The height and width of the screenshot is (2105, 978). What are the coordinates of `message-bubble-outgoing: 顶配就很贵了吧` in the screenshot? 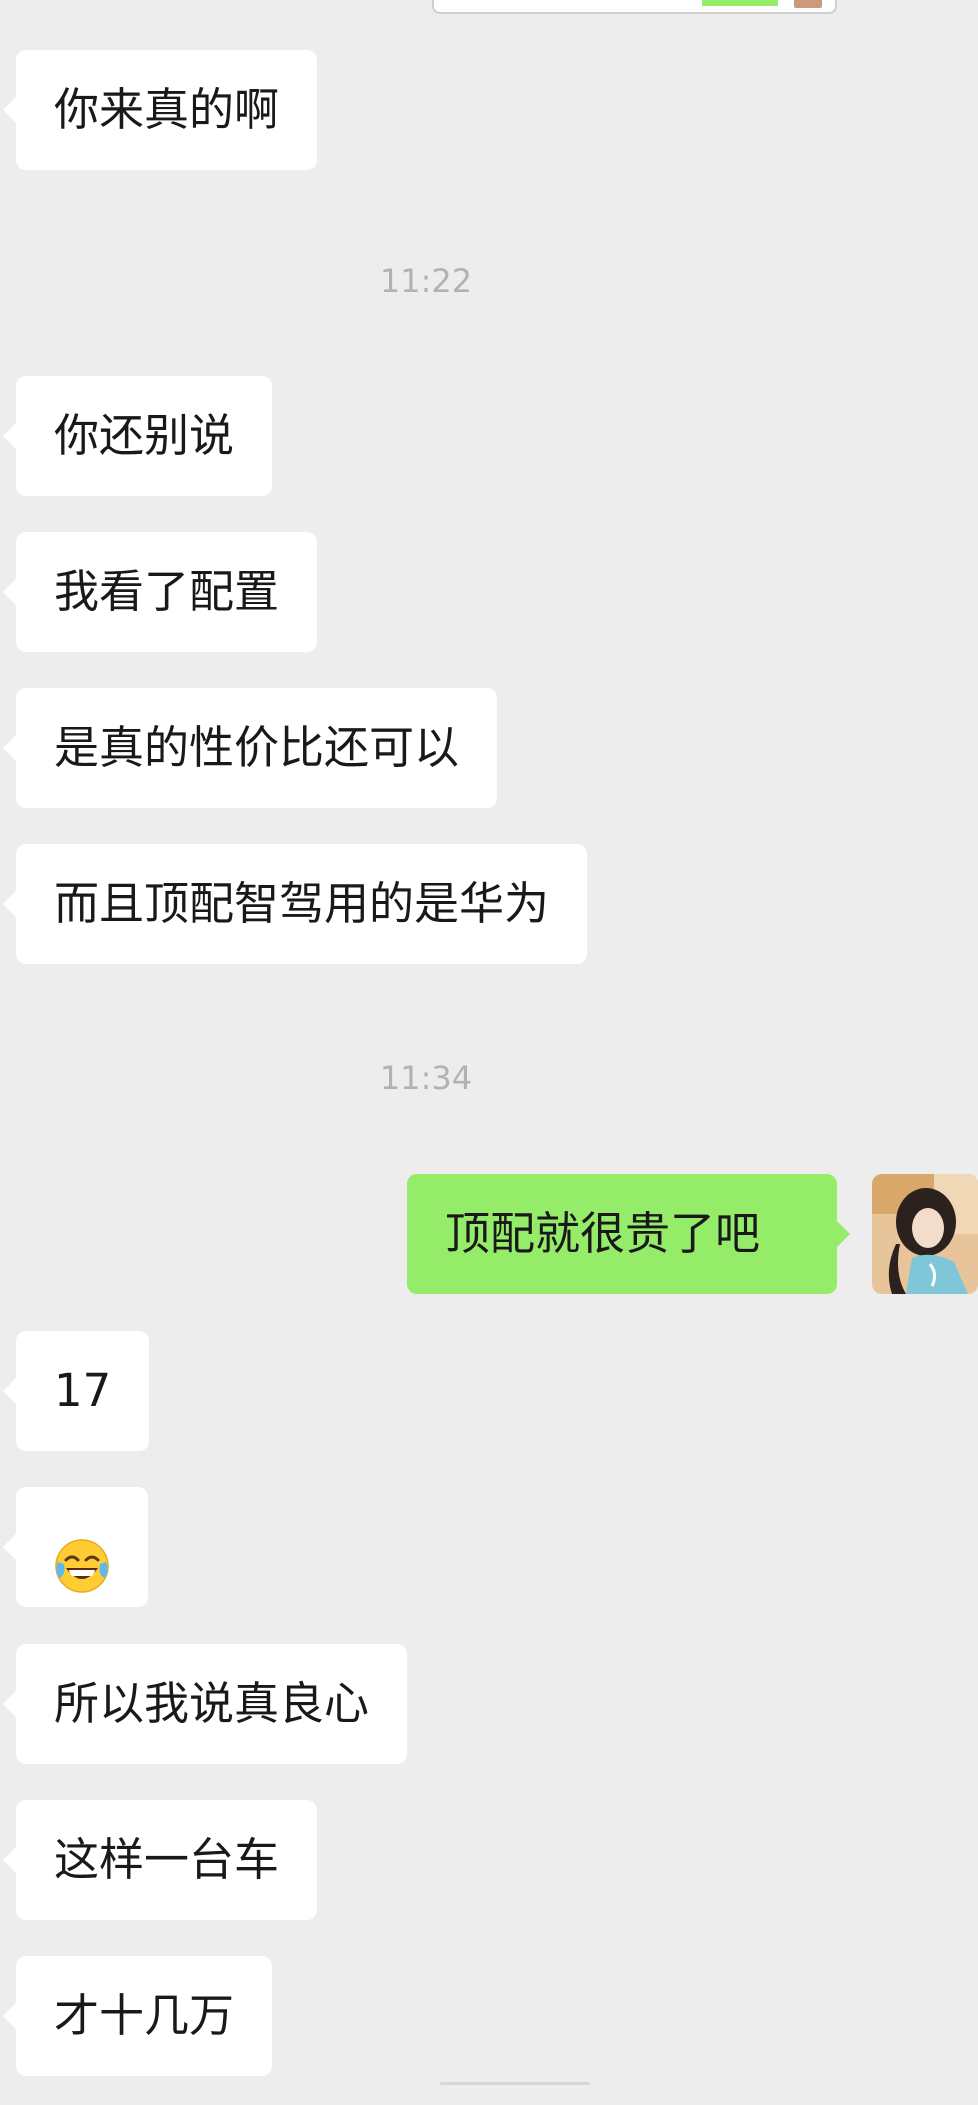 It's located at (628, 1234).